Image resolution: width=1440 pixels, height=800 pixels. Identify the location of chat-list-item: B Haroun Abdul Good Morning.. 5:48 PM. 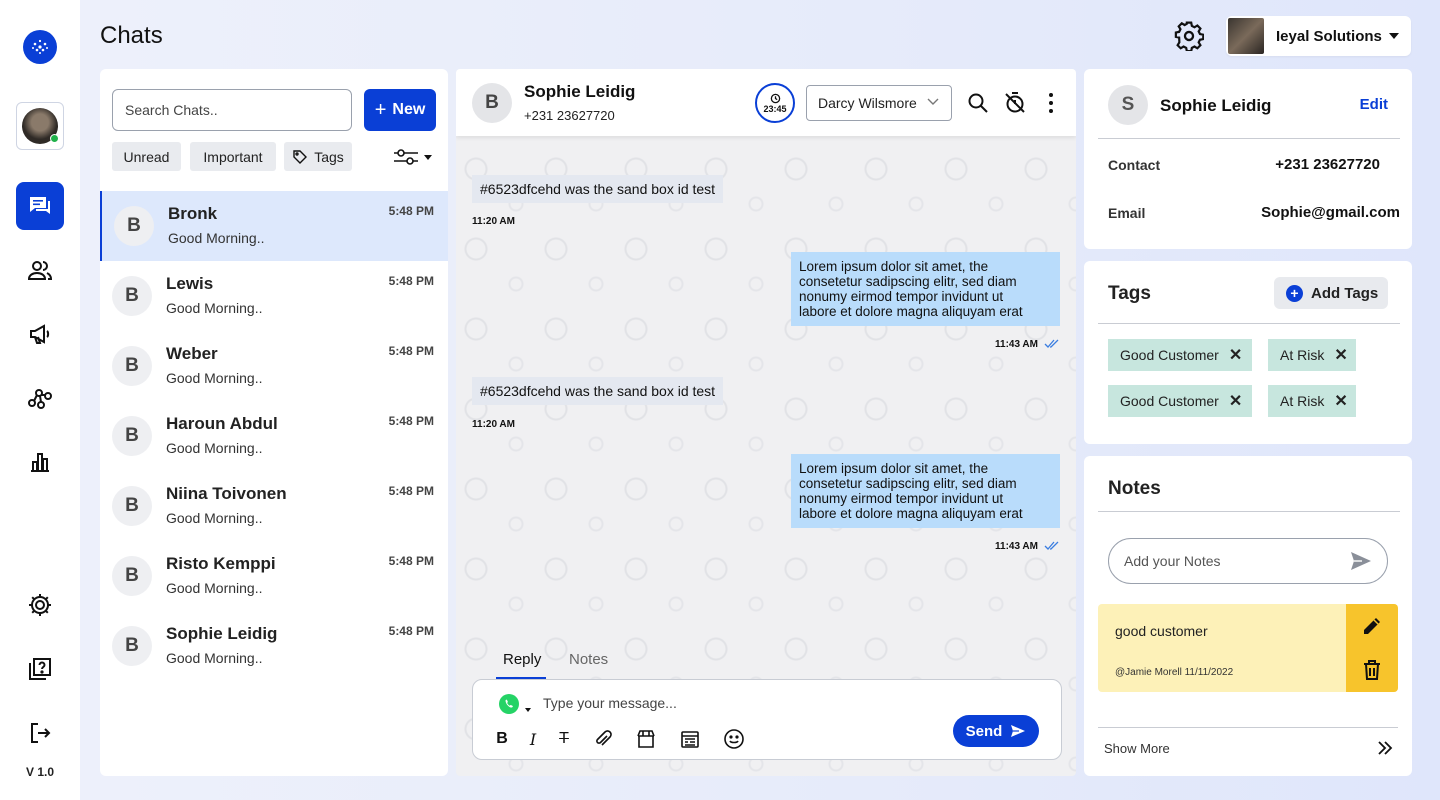
(274, 436).